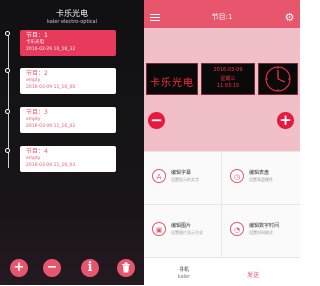 This screenshot has height=286, width=320. What do you see at coordinates (159, 176) in the screenshot?
I see `text-icon: A` at bounding box center [159, 176].